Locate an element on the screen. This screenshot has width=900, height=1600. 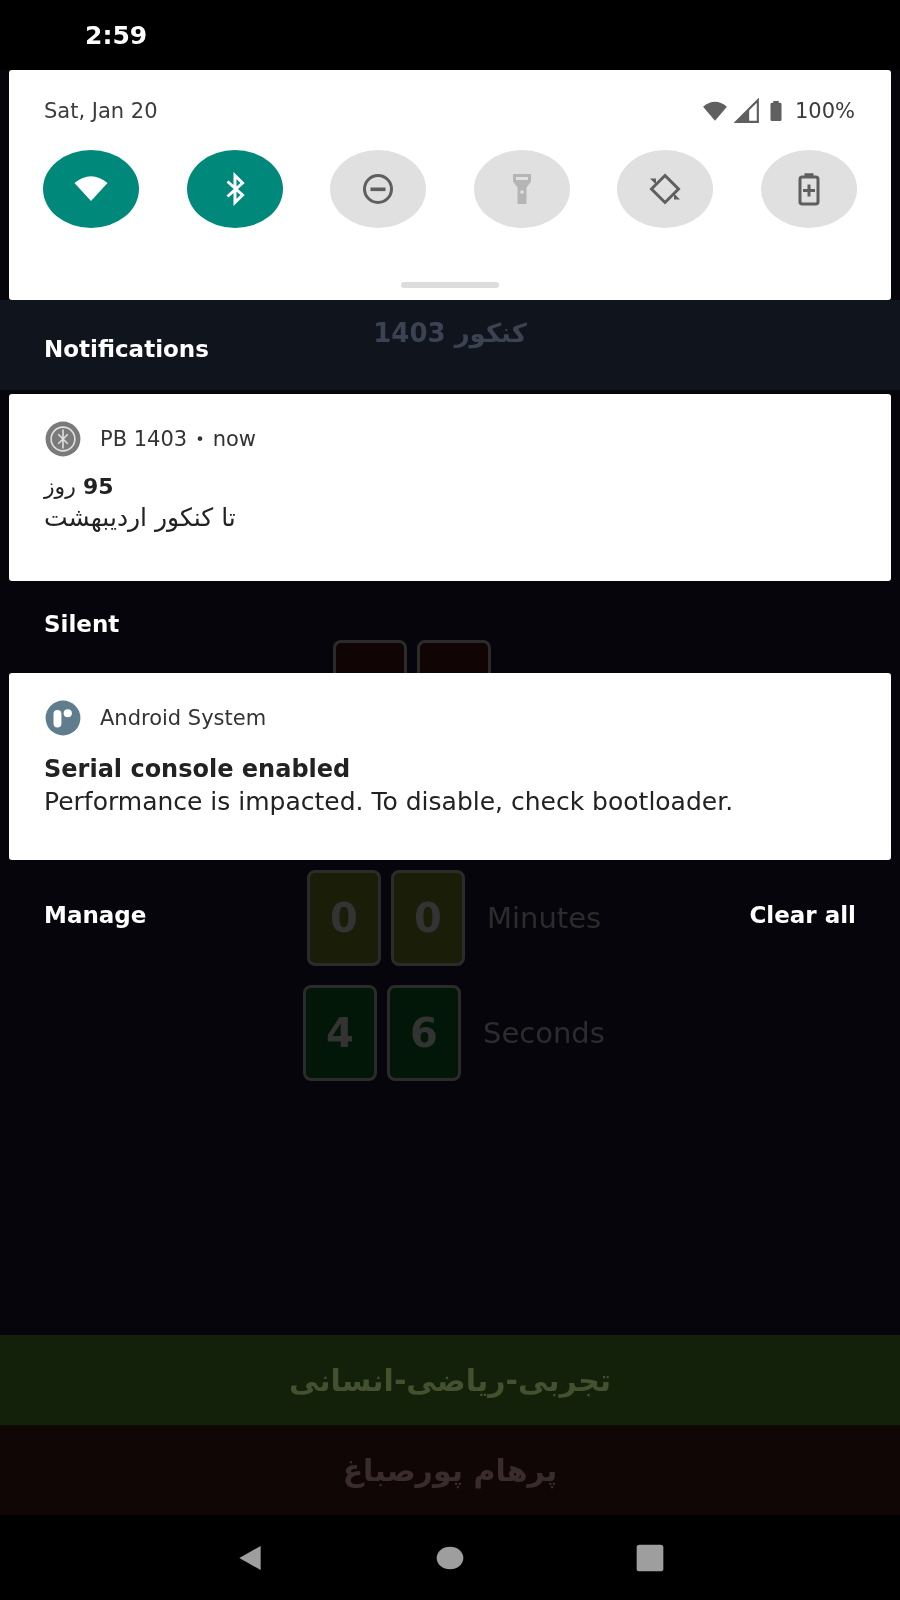
app-logo-icon is located at coordinates (63, 439).